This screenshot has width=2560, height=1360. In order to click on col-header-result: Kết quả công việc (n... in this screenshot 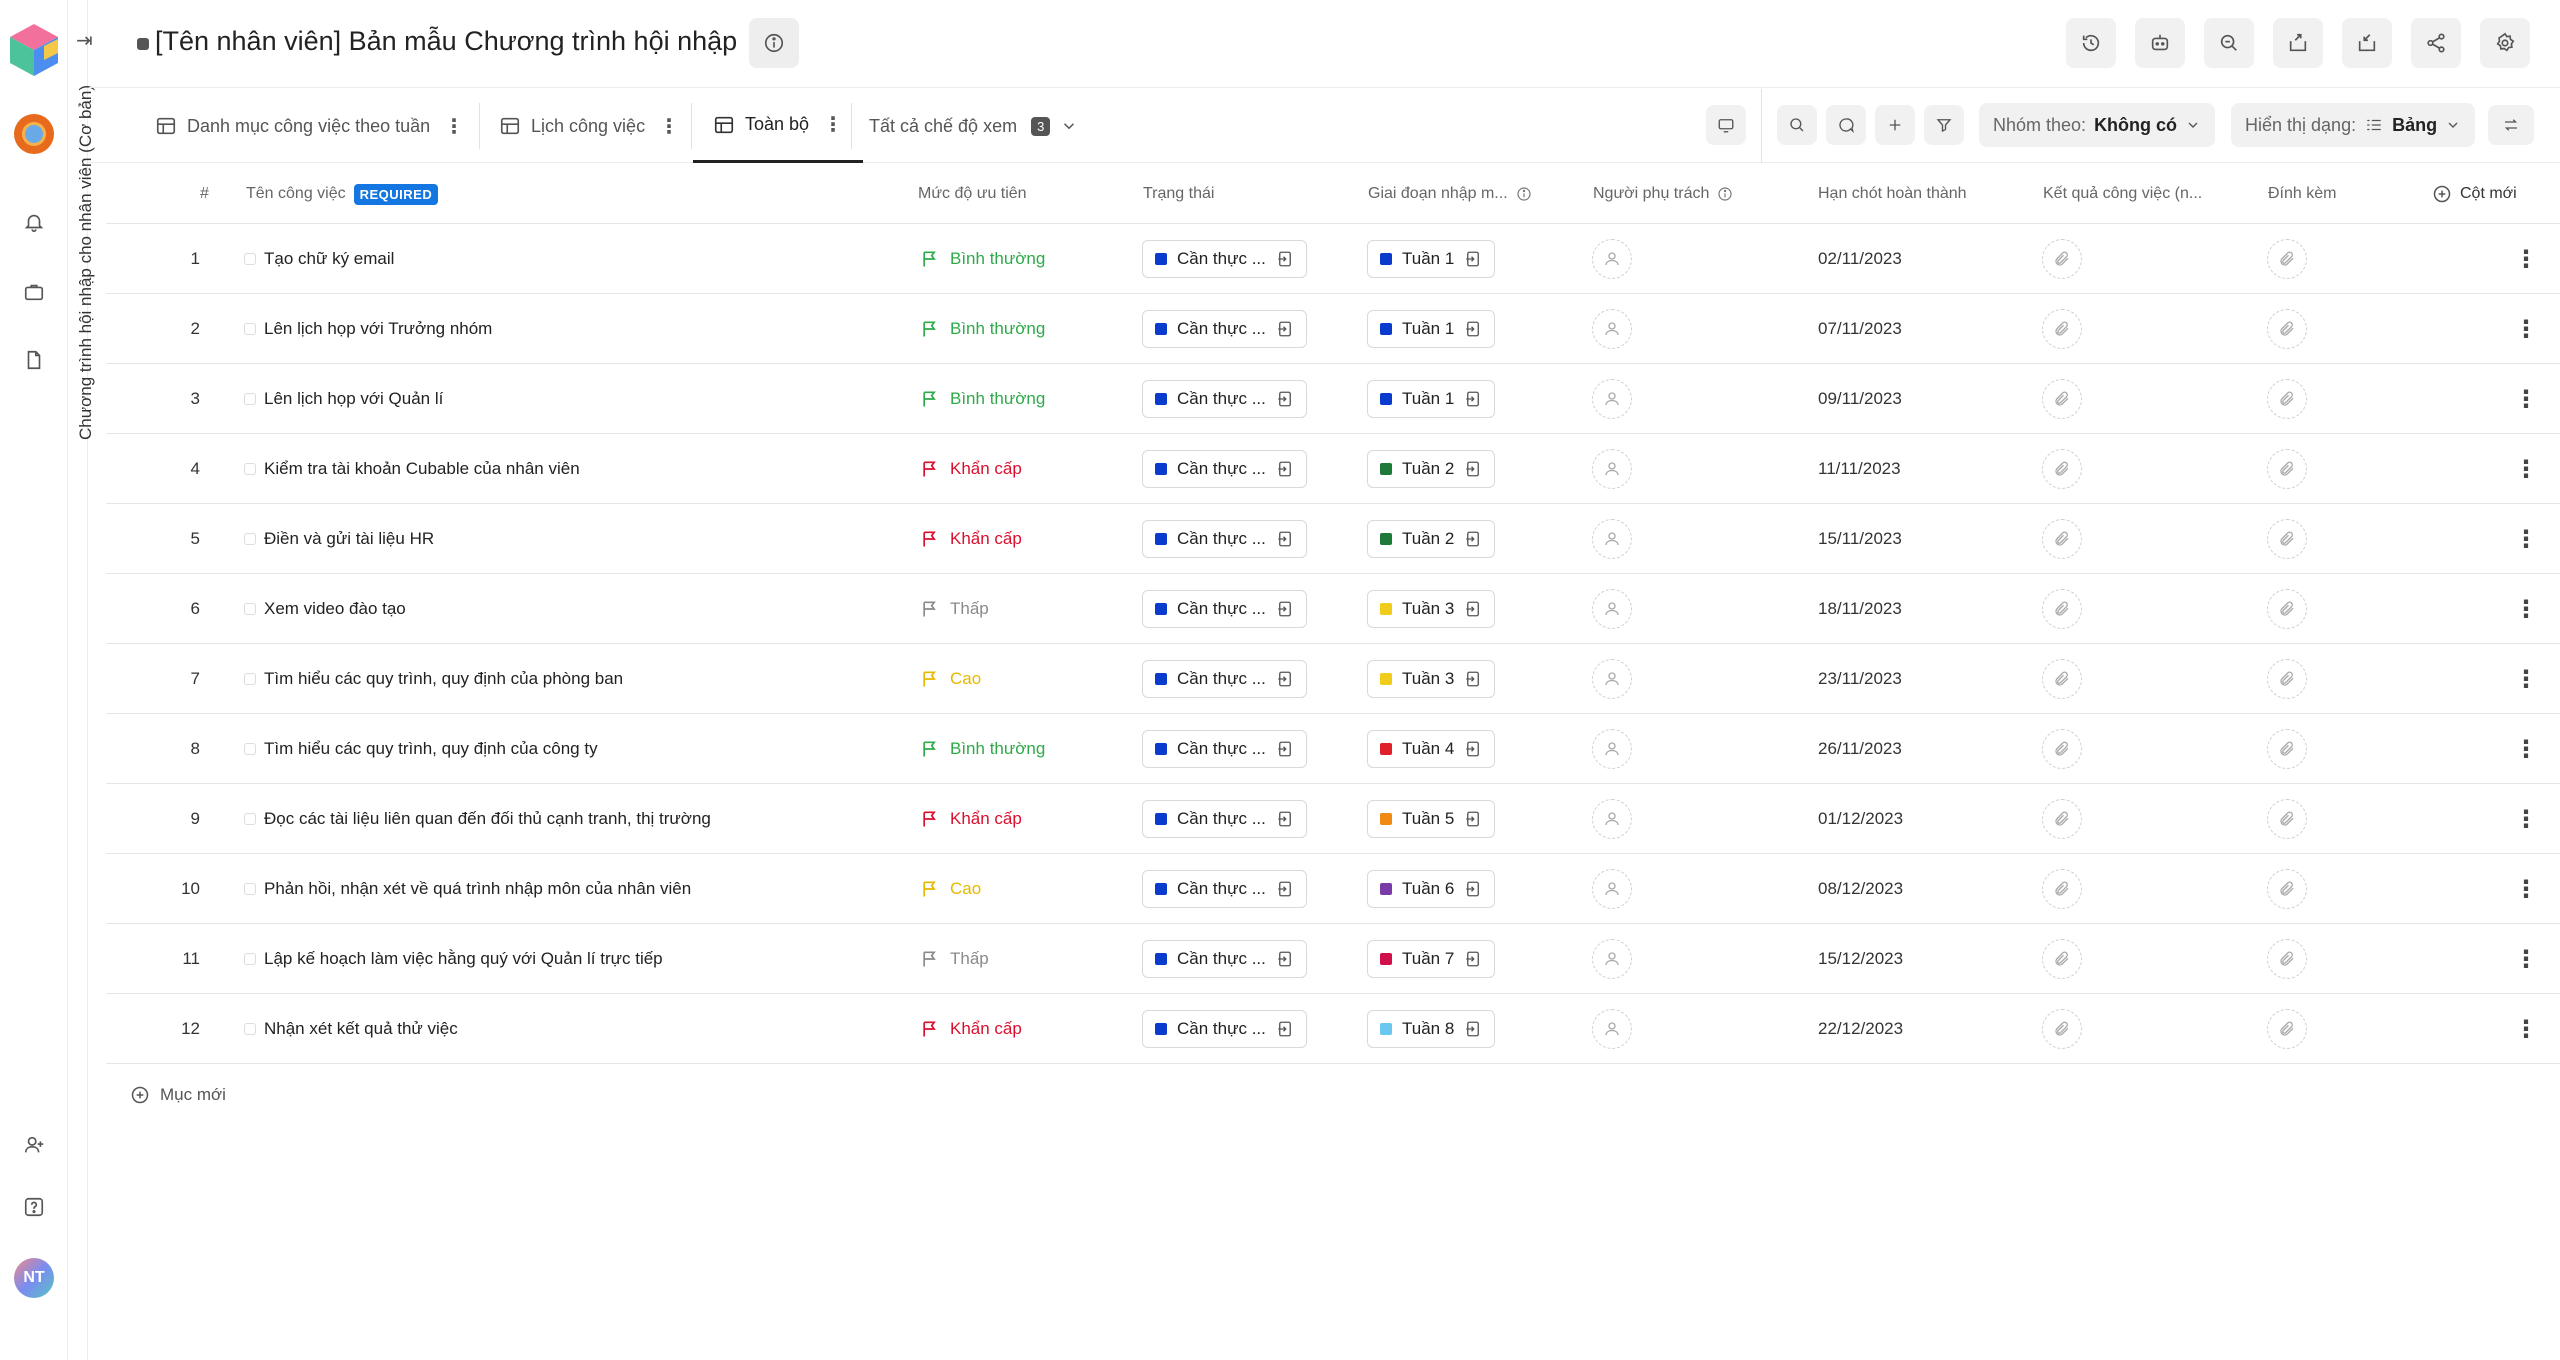, I will do `click(2122, 194)`.